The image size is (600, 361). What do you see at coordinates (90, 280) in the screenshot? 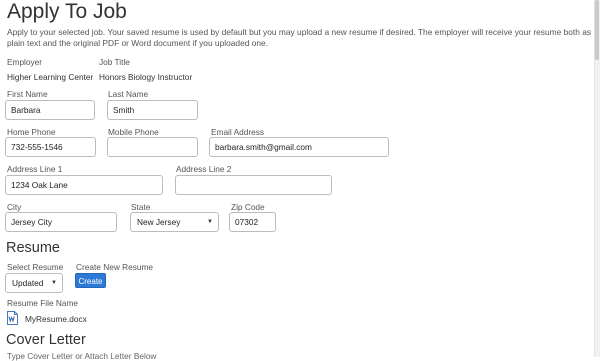
I see `create-resume-button: Create` at bounding box center [90, 280].